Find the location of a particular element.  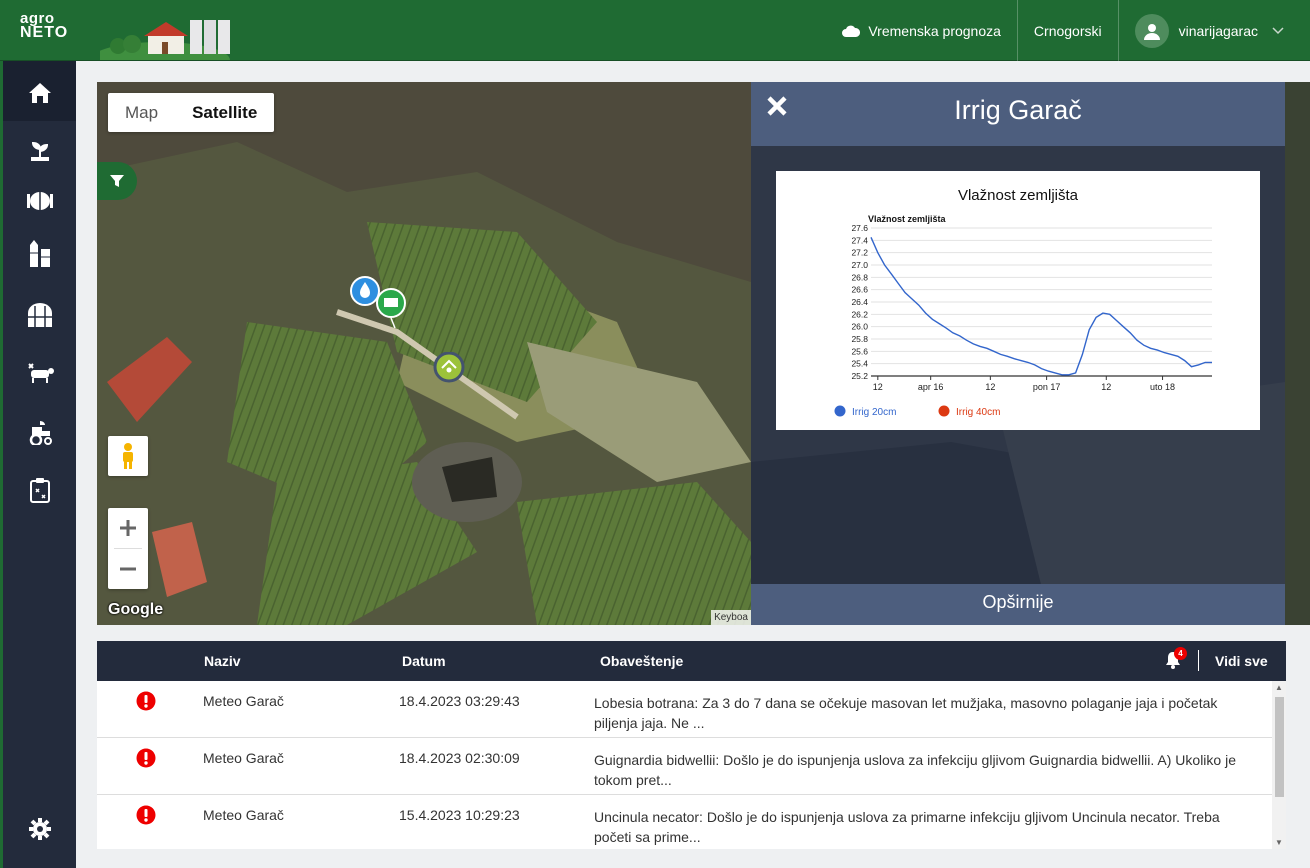

y-tick-label: 27.0 is located at coordinates (859, 265).